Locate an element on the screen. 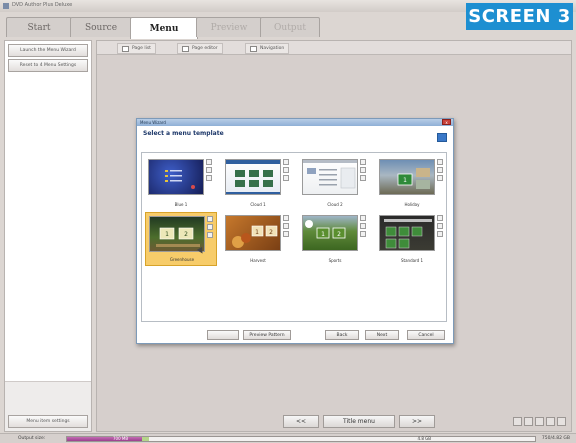 Image resolution: width=576 pixels, height=443 pixels. template-thumbnail: 12 is located at coordinates (253, 233).